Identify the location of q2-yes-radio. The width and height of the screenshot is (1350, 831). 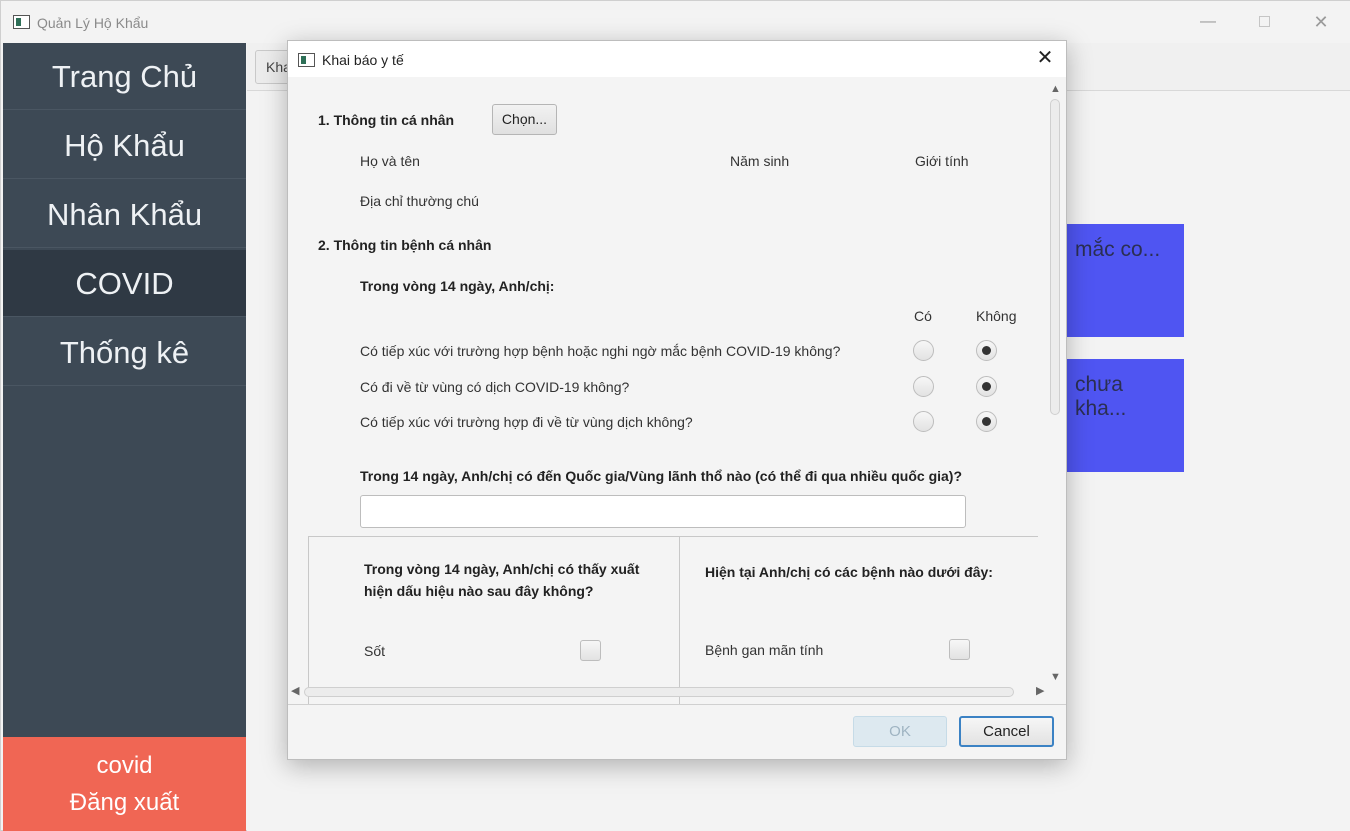
(923, 386).